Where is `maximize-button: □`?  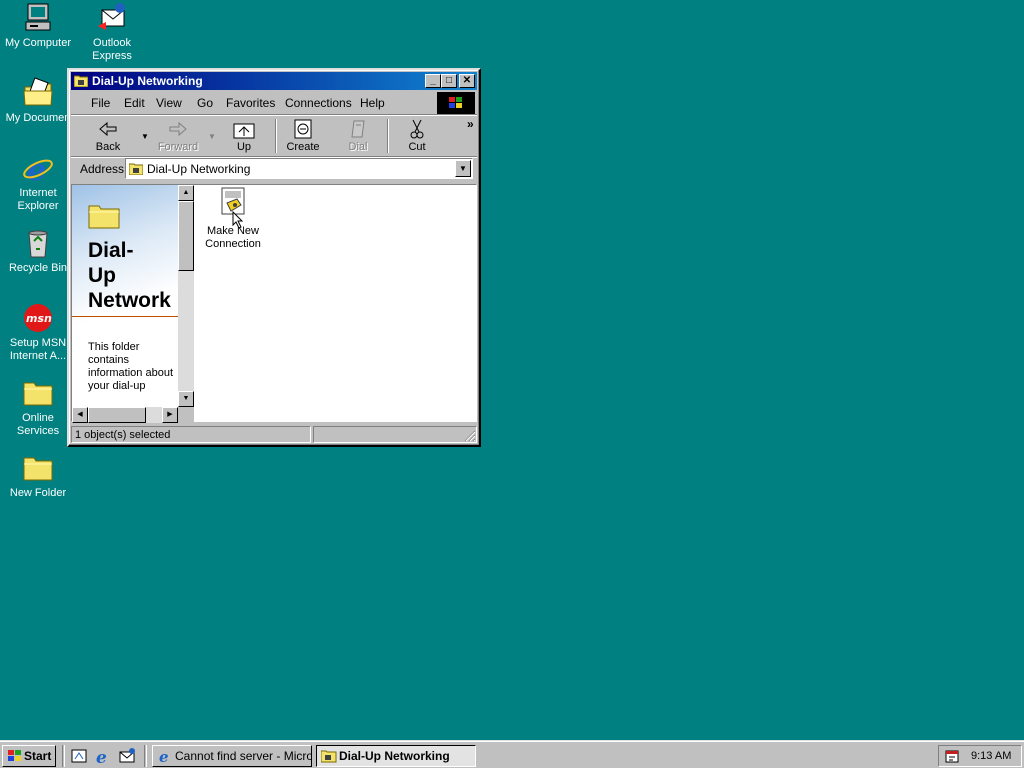
maximize-button: □ is located at coordinates (449, 81).